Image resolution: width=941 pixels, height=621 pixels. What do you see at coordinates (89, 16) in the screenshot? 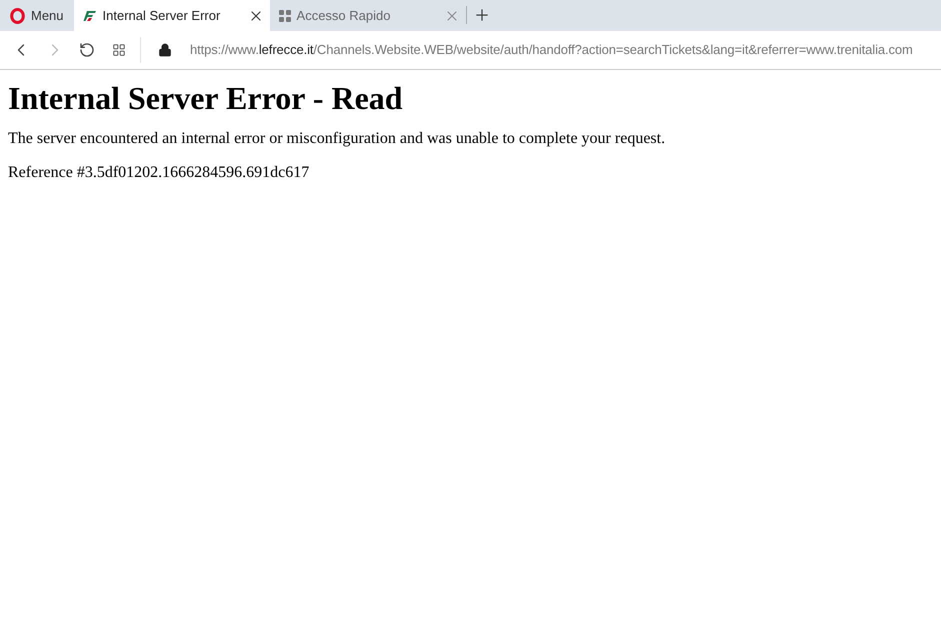
I see `logo-icon` at bounding box center [89, 16].